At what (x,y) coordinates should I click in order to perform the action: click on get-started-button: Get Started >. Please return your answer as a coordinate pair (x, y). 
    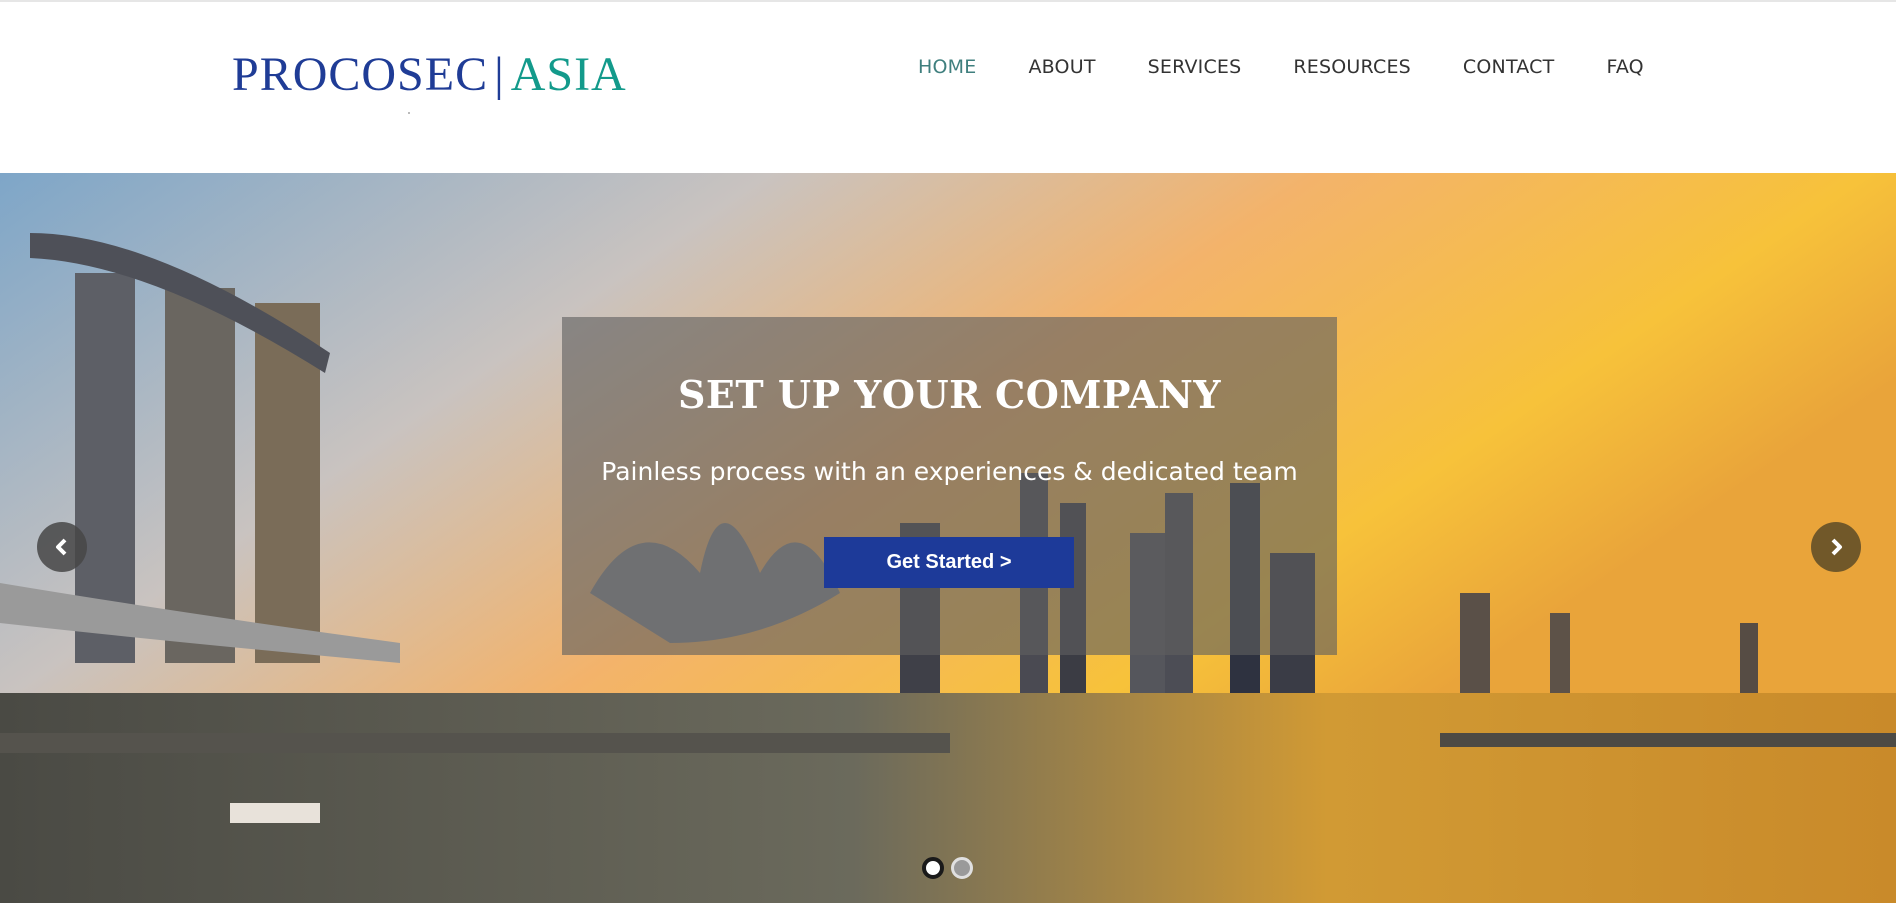
    Looking at the image, I should click on (949, 562).